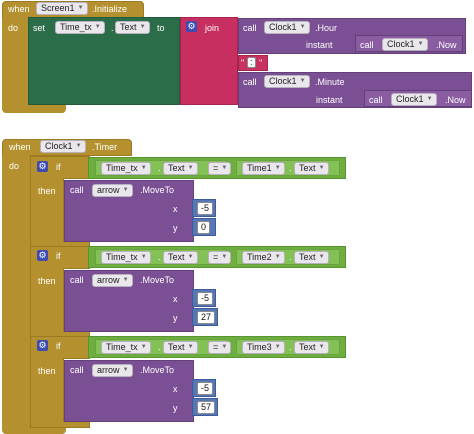  I want to click on event-name: .Initialize, so click(110, 9).